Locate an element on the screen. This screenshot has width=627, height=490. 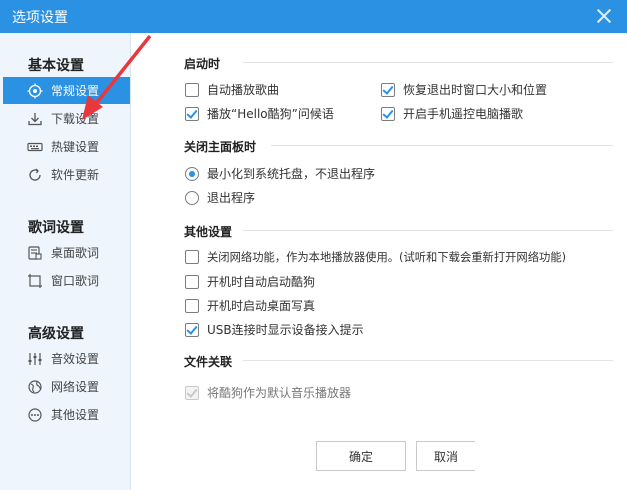
sidebar-item-window-lyrics: 窗口歌词 is located at coordinates (66, 280).